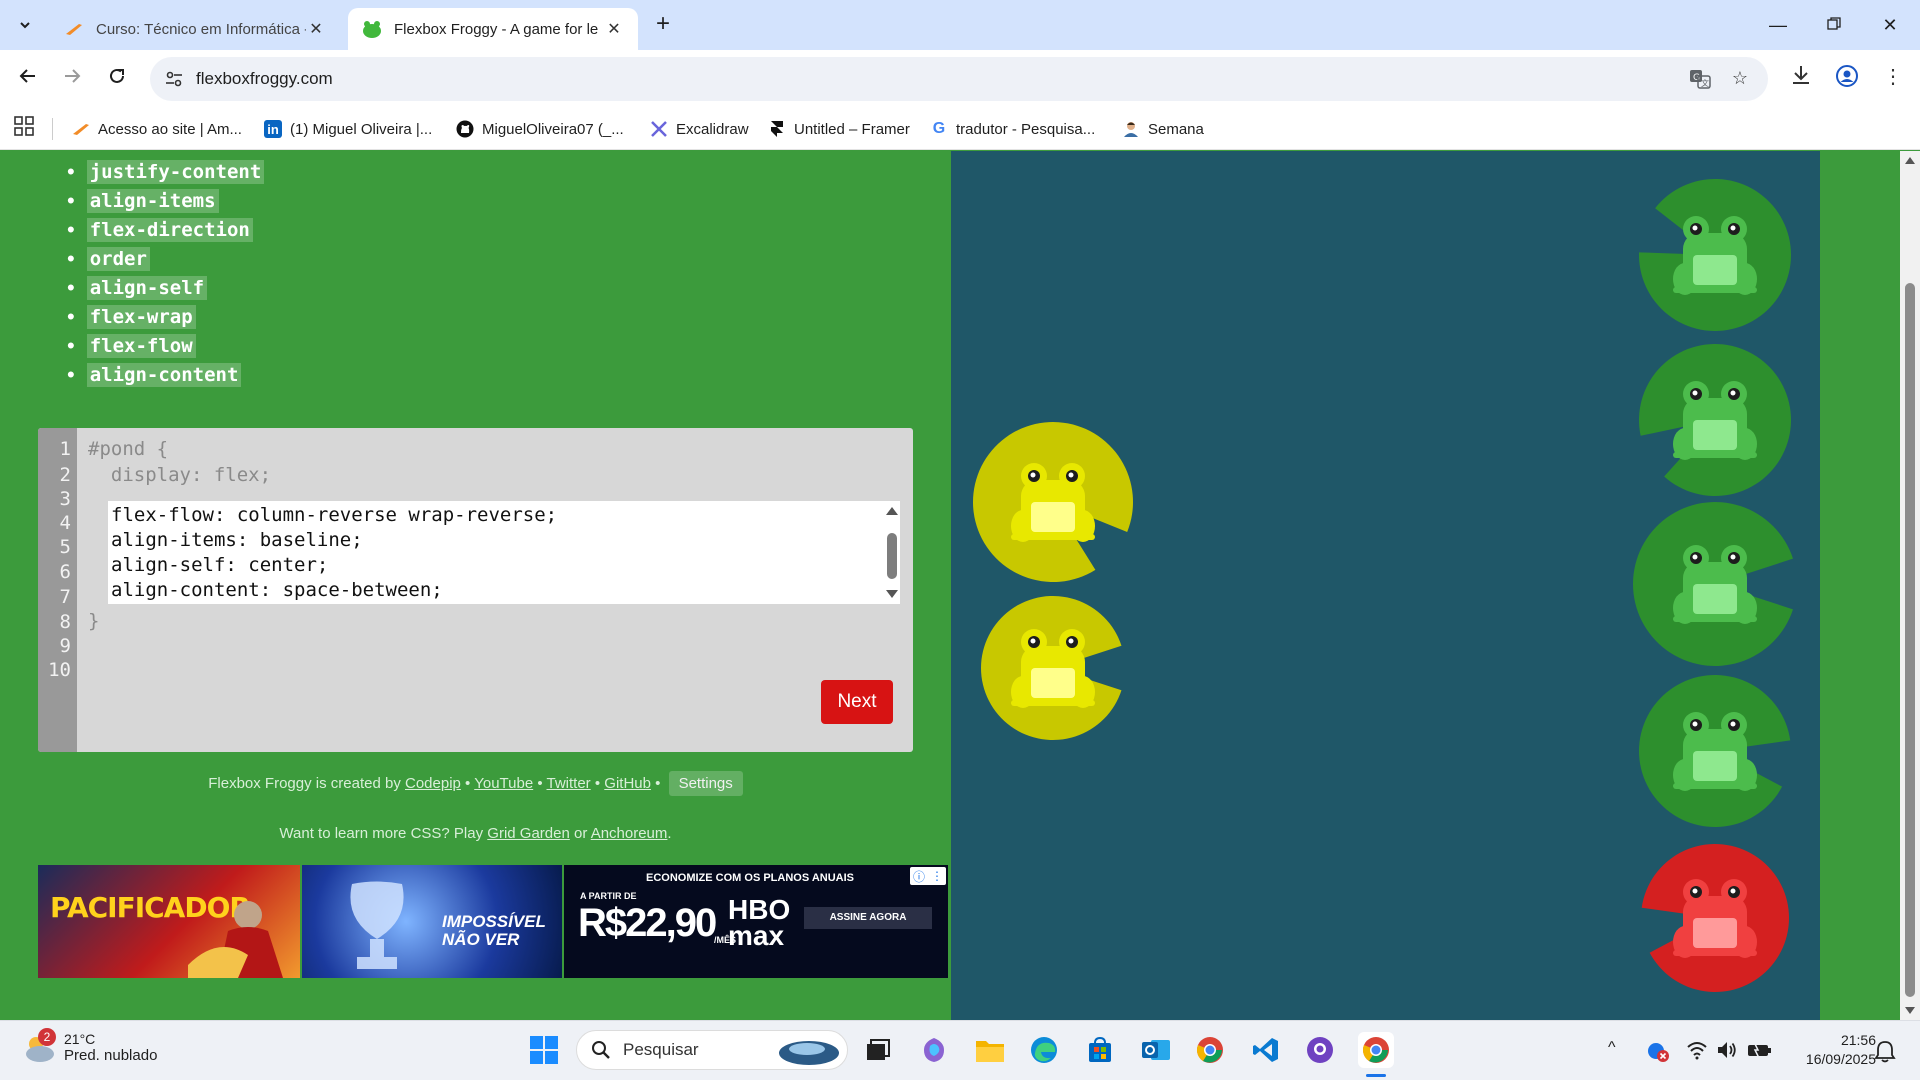 The width and height of the screenshot is (1920, 1080). Describe the element at coordinates (264, 78) in the screenshot. I see `url-text: flexboxfroggy.com` at that location.